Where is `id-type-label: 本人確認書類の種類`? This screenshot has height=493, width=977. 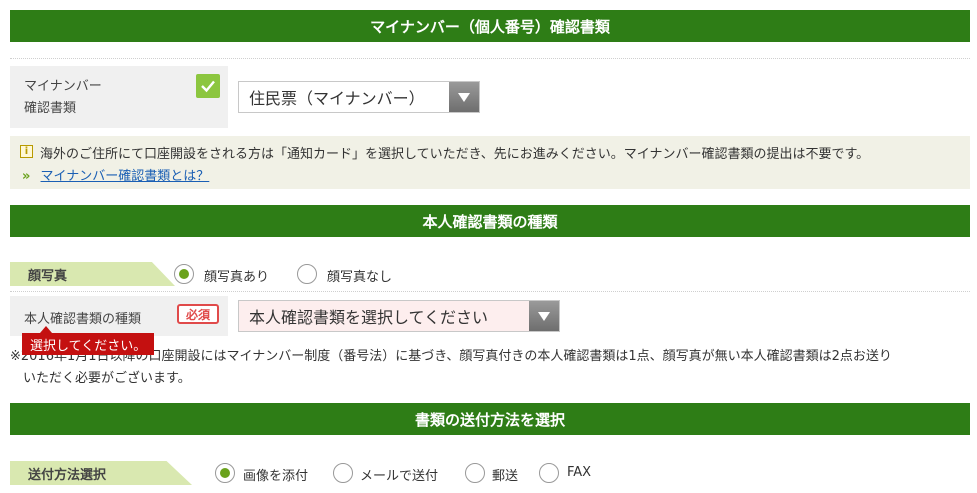
id-type-label: 本人確認書類の種類 is located at coordinates (83, 319).